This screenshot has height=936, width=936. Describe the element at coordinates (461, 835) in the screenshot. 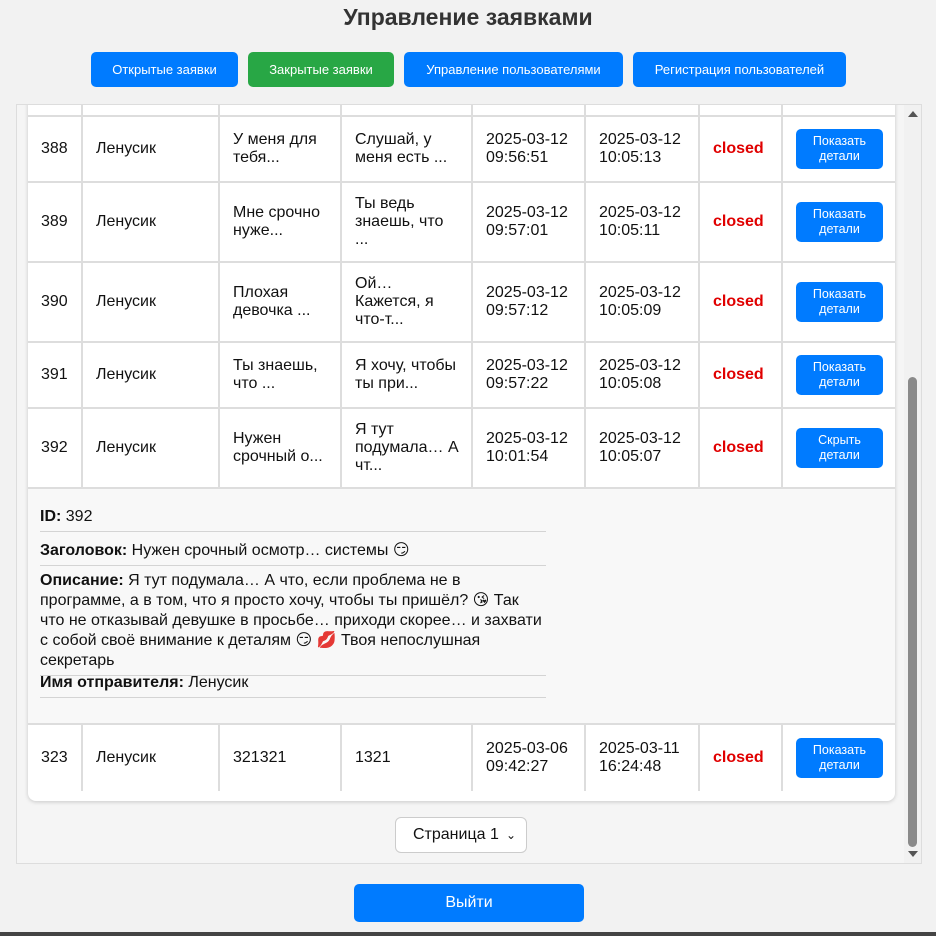

I see `page-select: Страница 1 ⌄` at that location.